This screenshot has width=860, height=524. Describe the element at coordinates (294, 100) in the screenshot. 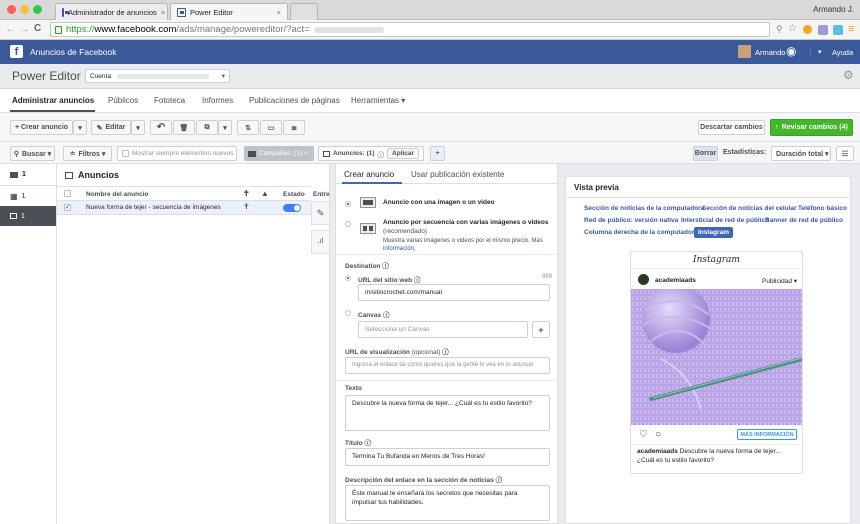

I see `tab-page-posts: Publicaciones de páginas` at that location.